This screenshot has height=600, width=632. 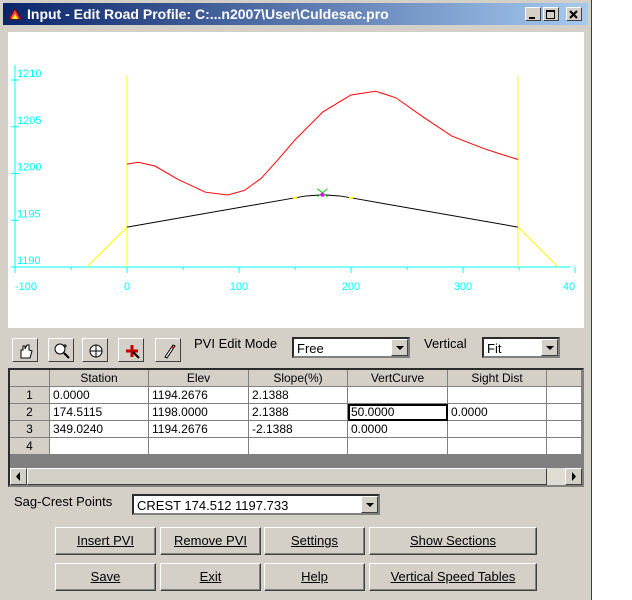 What do you see at coordinates (99, 378) in the screenshot?
I see `column-header-station: Station` at bounding box center [99, 378].